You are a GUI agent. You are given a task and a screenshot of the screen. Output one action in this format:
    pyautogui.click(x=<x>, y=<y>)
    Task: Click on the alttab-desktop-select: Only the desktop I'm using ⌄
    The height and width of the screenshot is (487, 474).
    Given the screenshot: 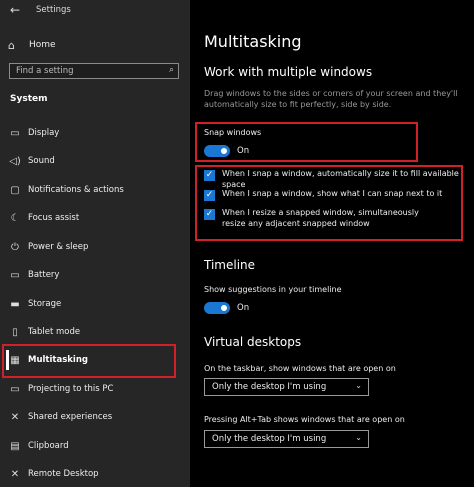 What is the action you would take?
    pyautogui.click(x=286, y=439)
    